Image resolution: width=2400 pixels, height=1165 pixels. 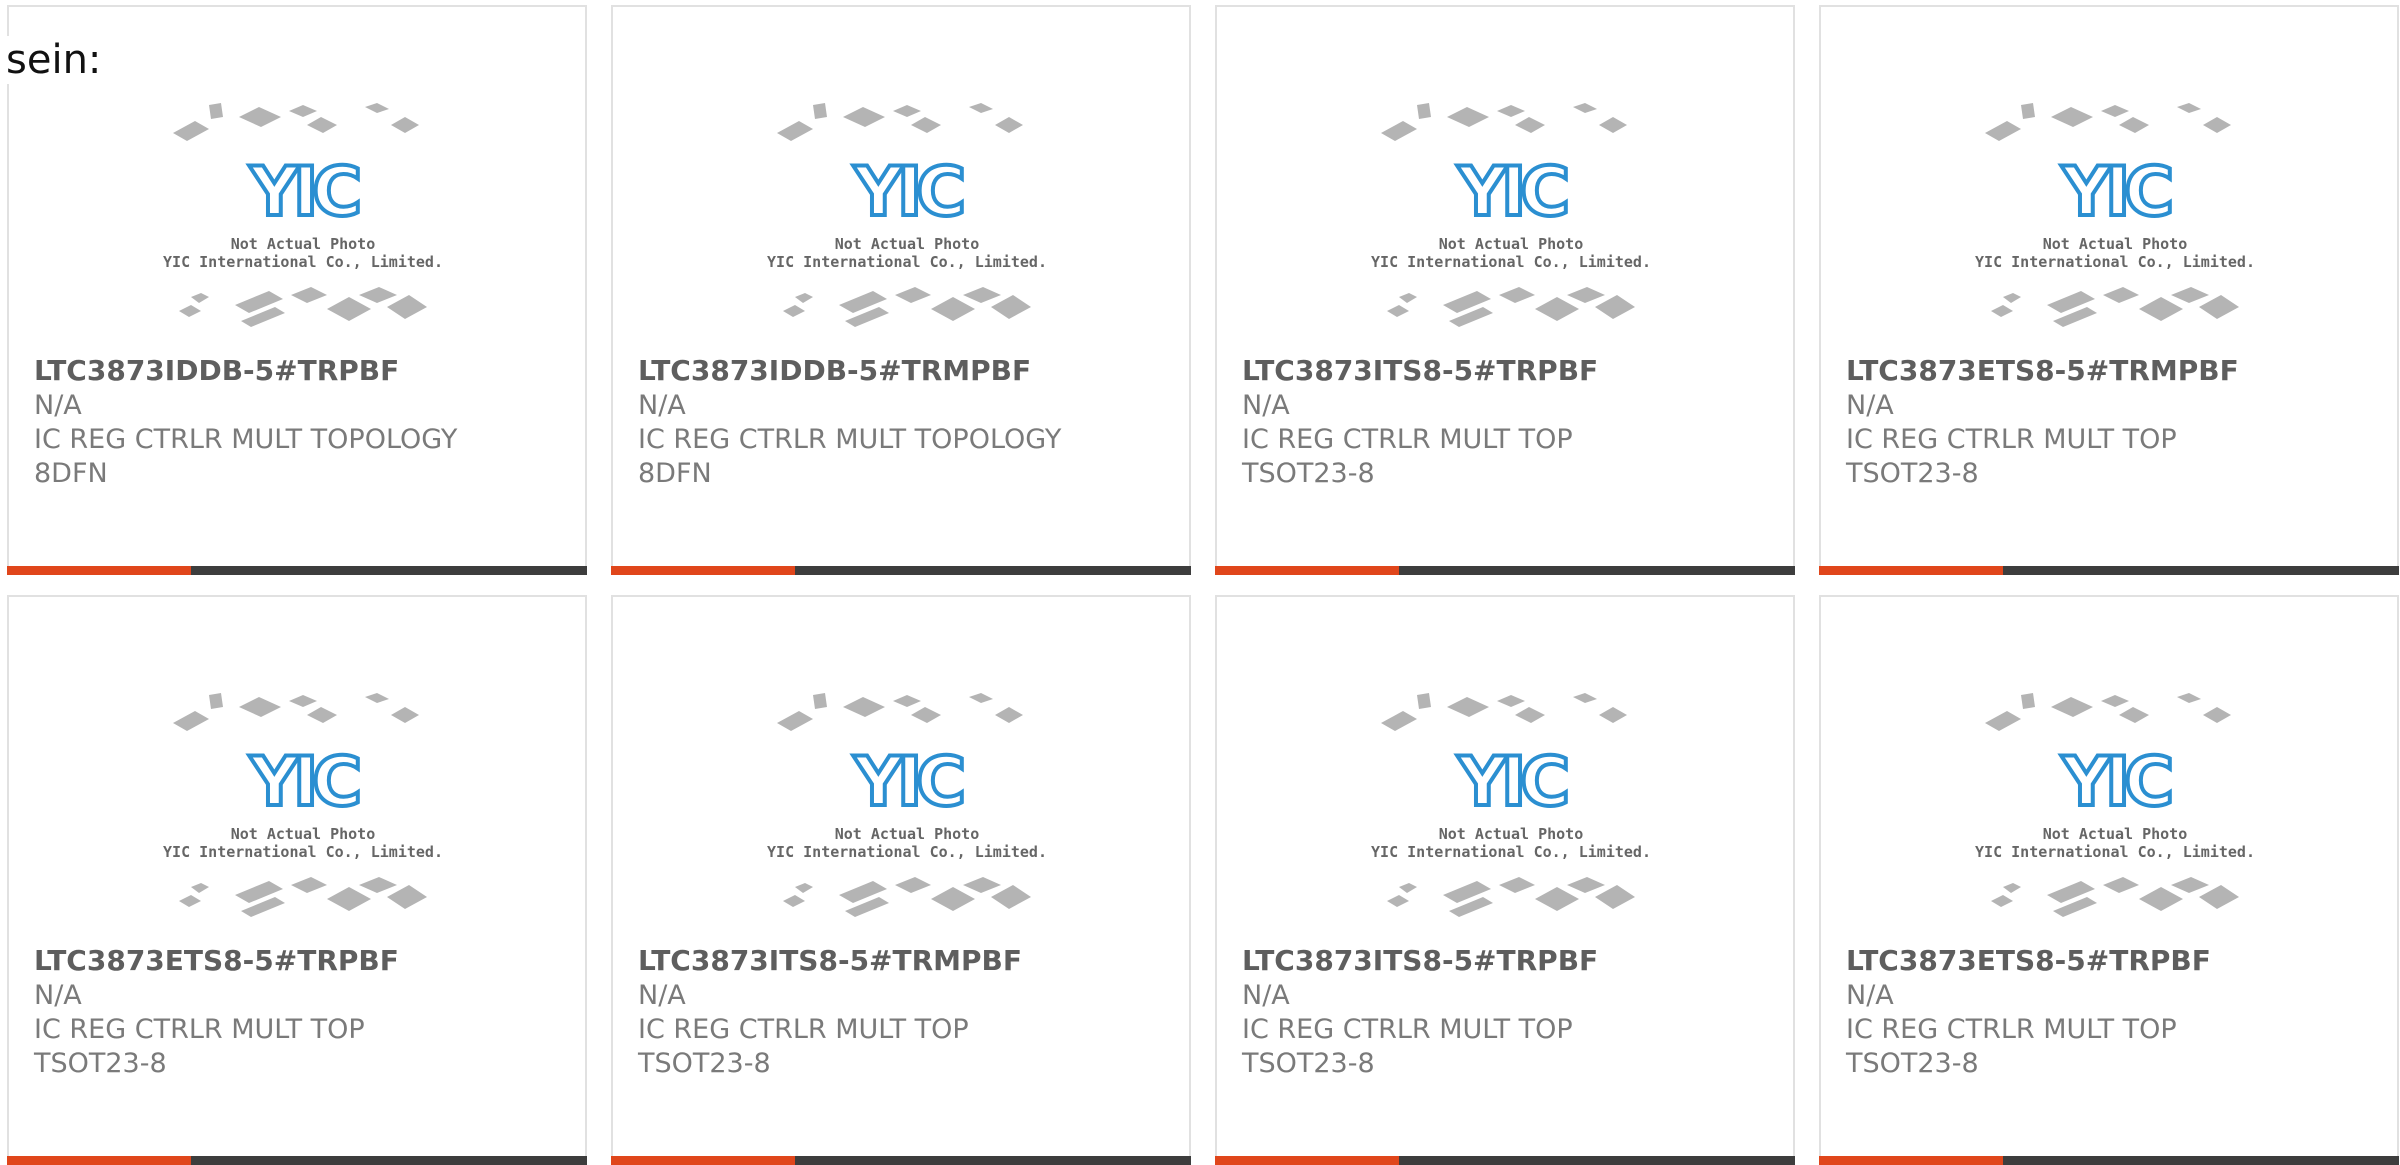 What do you see at coordinates (908, 961) in the screenshot?
I see `part-number-link: LTC3873ITS8-5#TRMPBF` at bounding box center [908, 961].